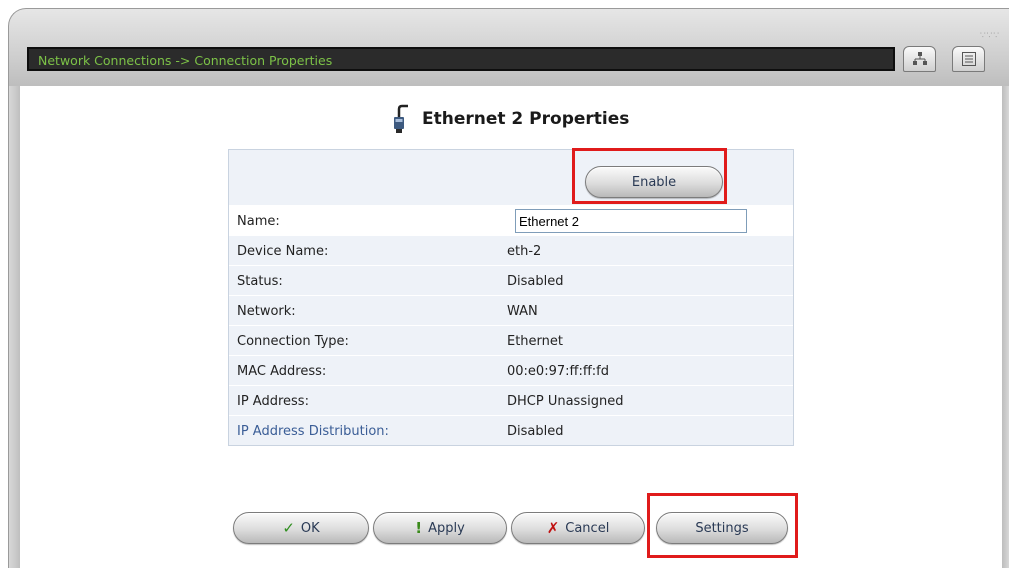  I want to click on status-label: Status:, so click(260, 281).